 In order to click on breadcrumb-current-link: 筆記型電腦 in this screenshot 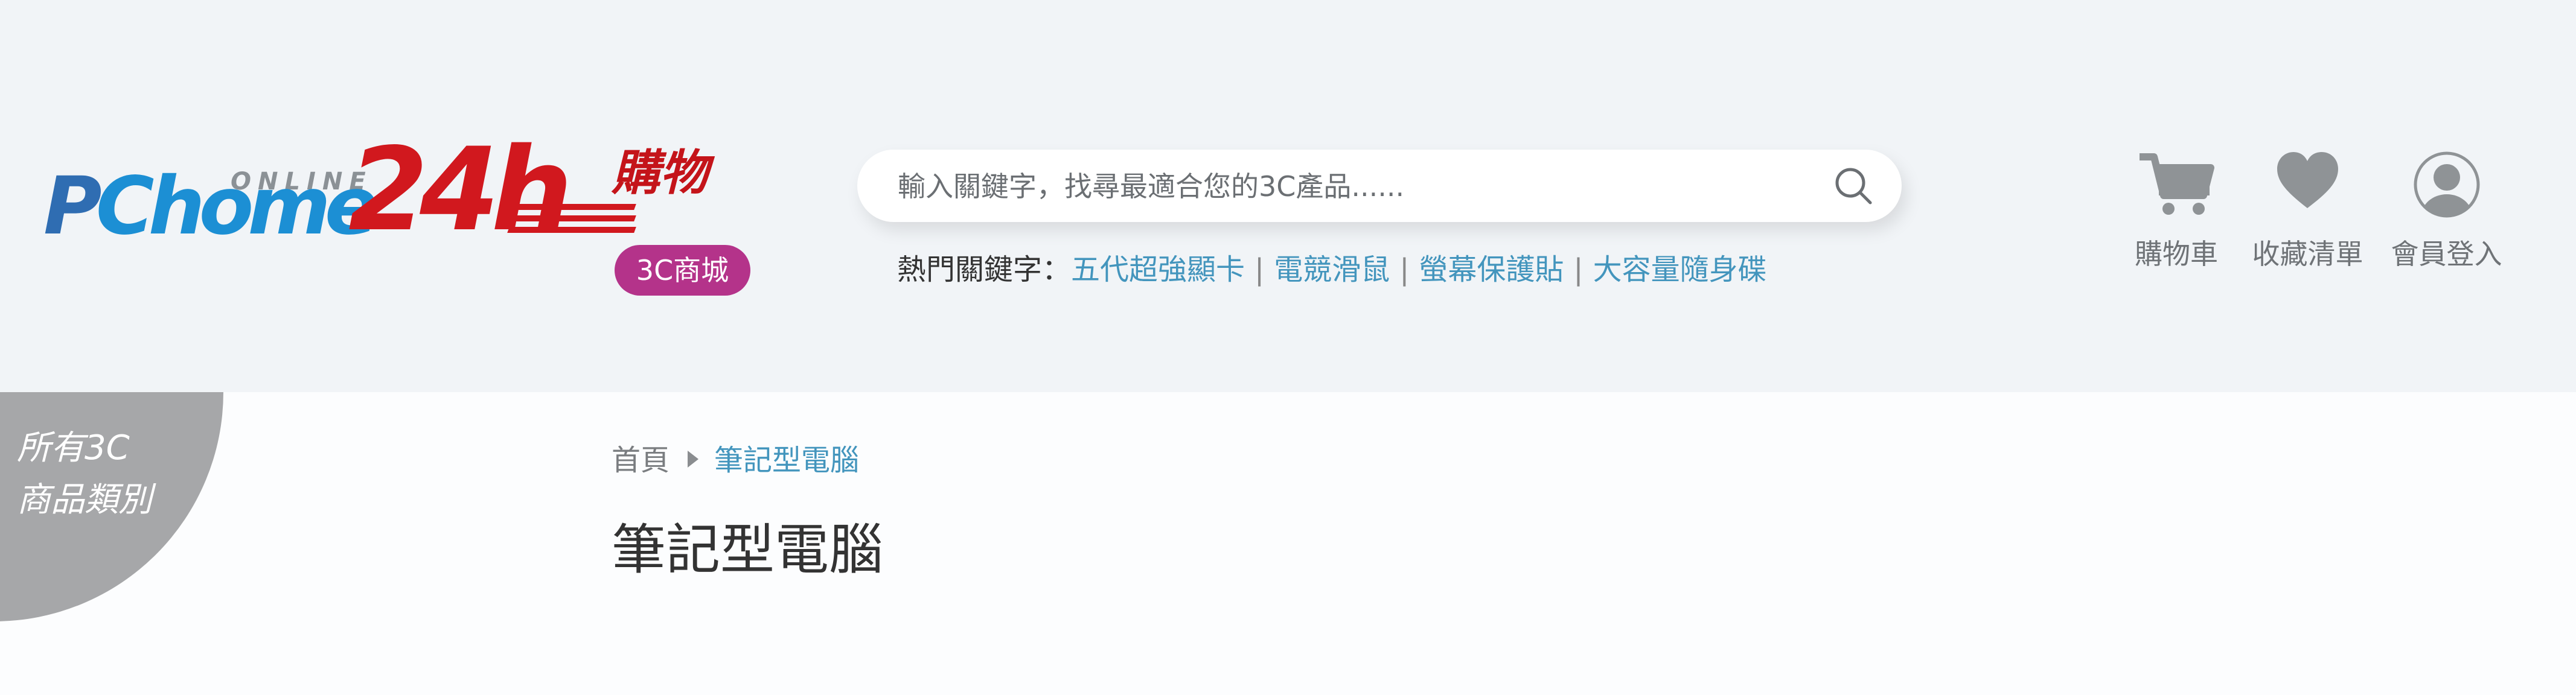, I will do `click(786, 460)`.